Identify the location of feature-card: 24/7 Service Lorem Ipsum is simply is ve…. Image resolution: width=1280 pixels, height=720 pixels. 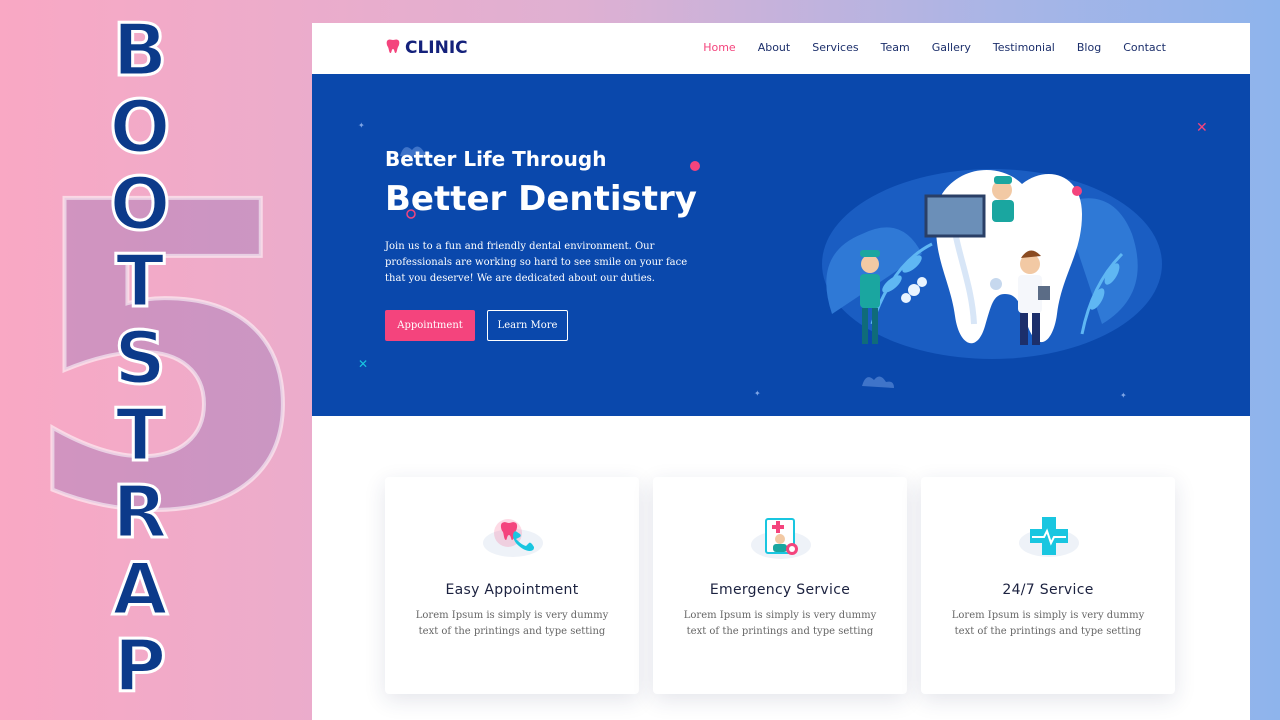
(1048, 585).